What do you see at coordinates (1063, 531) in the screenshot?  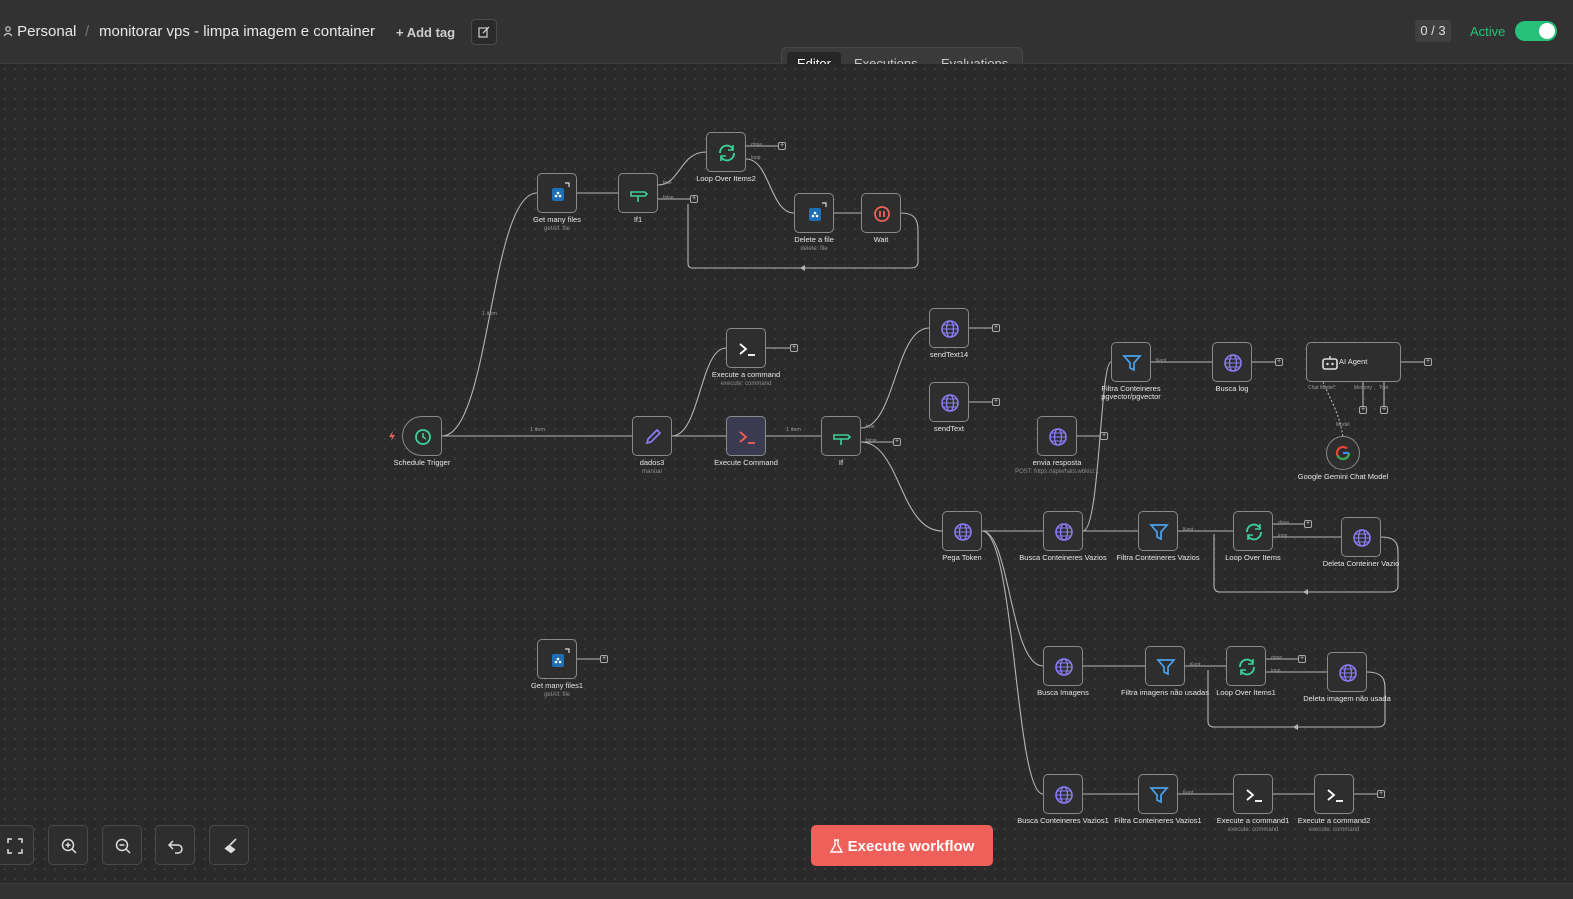 I see `node-busca-conteineres-vazios` at bounding box center [1063, 531].